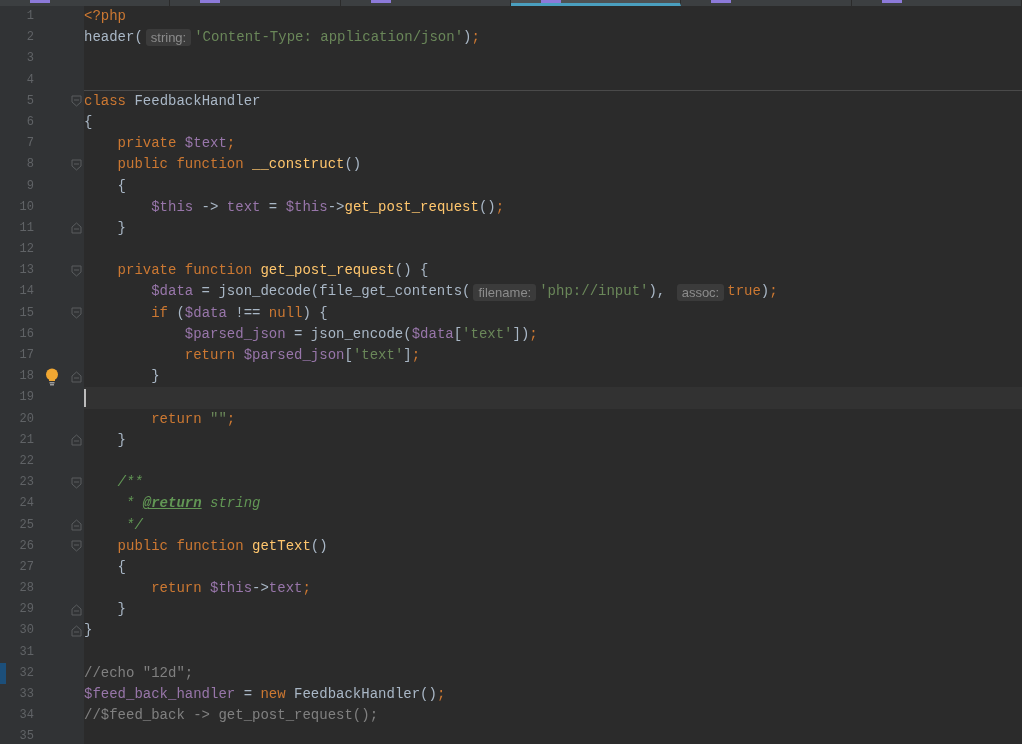 The height and width of the screenshot is (744, 1022). I want to click on parameter-hint: assoc:, so click(700, 292).